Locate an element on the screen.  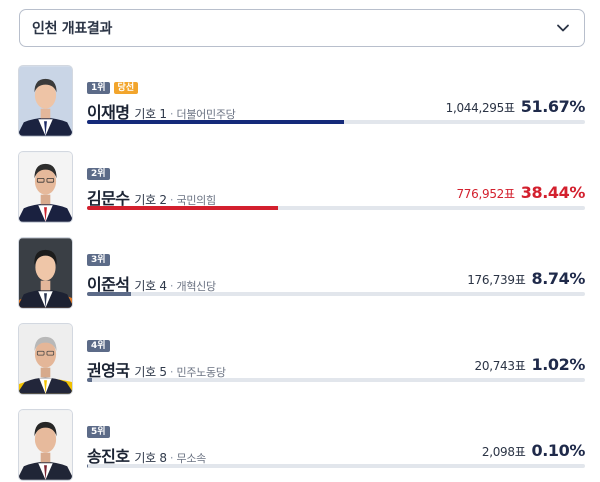
vote-percent: 51.67% is located at coordinates (553, 106).